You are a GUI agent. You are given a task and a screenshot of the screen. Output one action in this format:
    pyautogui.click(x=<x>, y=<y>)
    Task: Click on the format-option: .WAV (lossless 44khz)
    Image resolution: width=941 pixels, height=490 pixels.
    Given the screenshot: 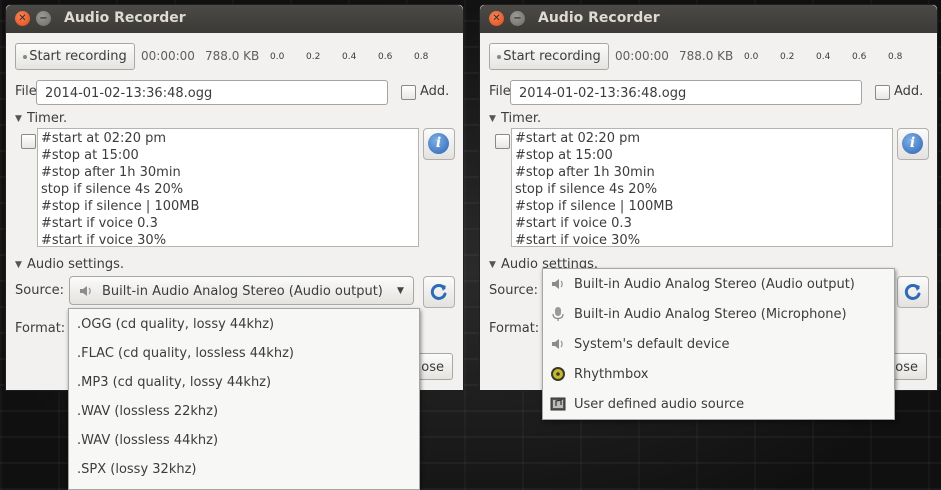 What is the action you would take?
    pyautogui.click(x=244, y=440)
    